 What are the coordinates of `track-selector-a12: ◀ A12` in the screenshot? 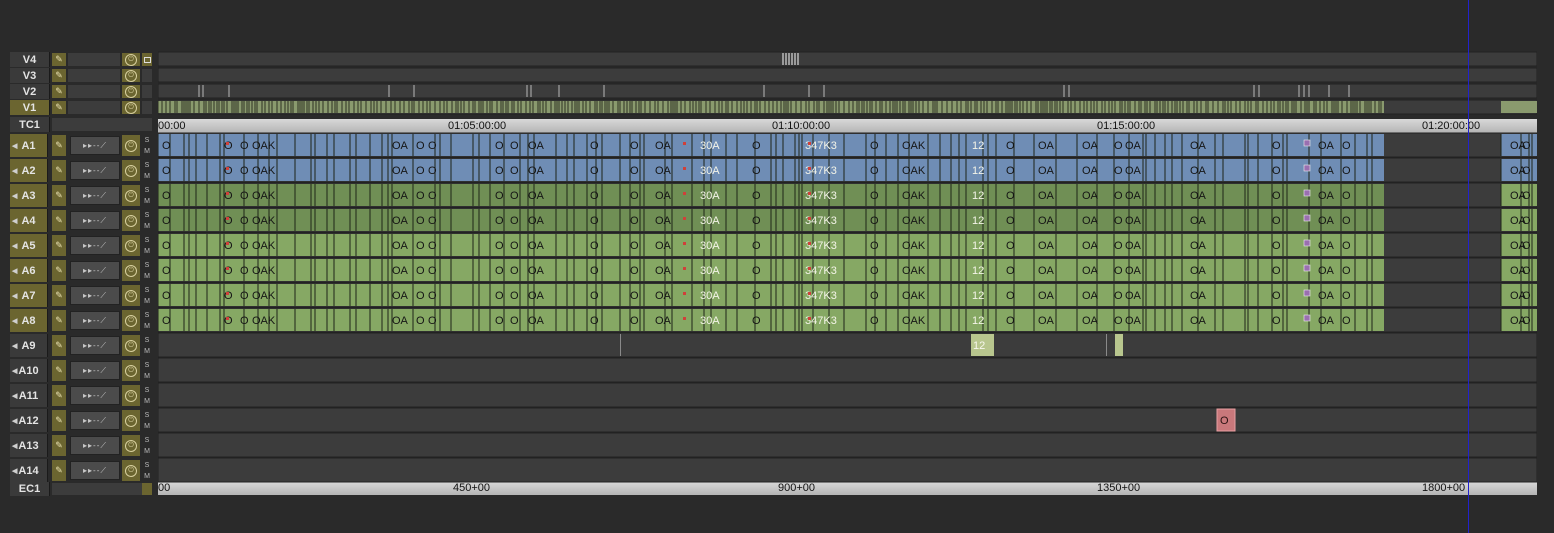 It's located at (29, 420).